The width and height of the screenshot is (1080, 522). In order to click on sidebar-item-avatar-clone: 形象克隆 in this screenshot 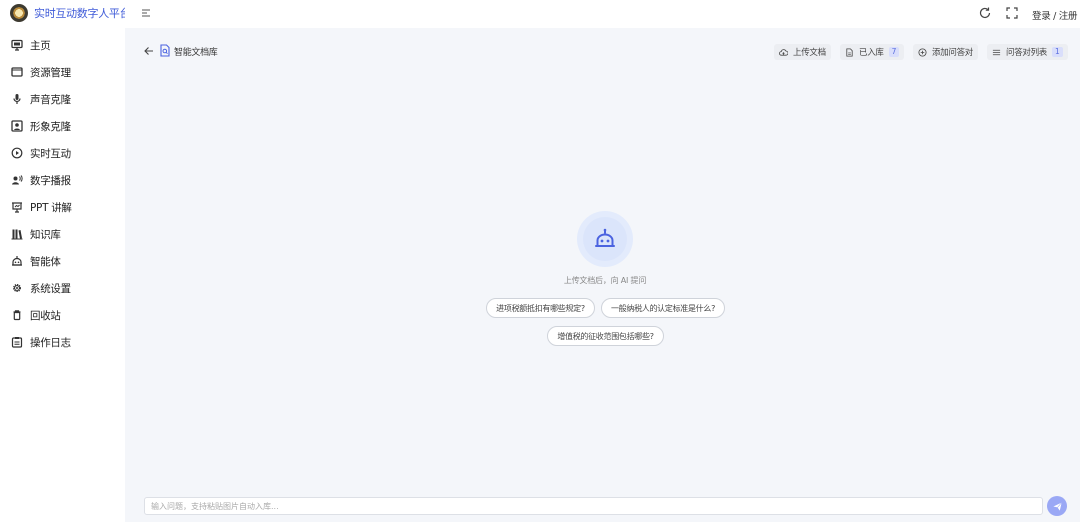, I will do `click(62, 126)`.